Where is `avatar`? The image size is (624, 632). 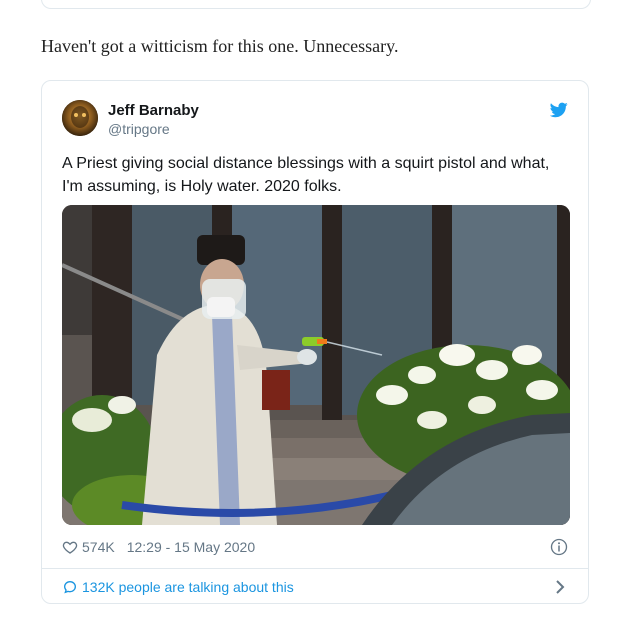 avatar is located at coordinates (80, 118).